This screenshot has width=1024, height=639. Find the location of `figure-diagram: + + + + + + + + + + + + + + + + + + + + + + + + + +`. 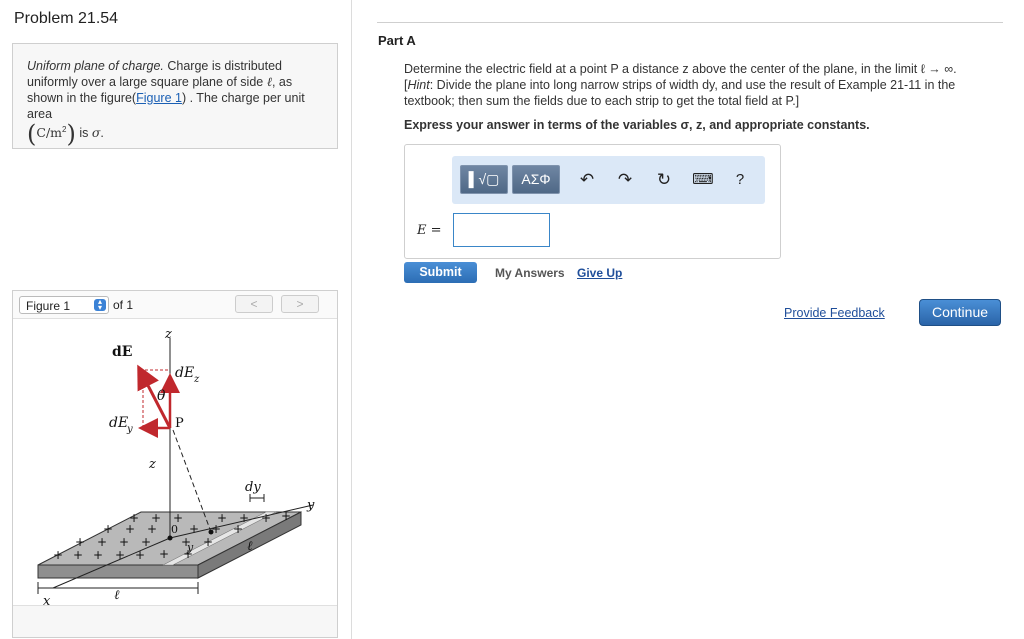

figure-diagram: + + + + + + + + + + + + + + + + + + + + + + + + + + is located at coordinates (176, 466).